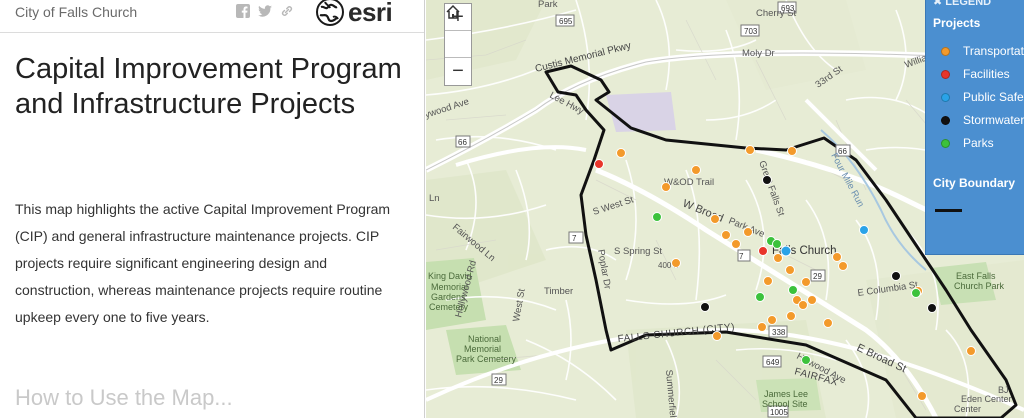 The width and height of the screenshot is (1024, 418). What do you see at coordinates (779, 412) in the screenshot?
I see `svg-text: 1005` at bounding box center [779, 412].